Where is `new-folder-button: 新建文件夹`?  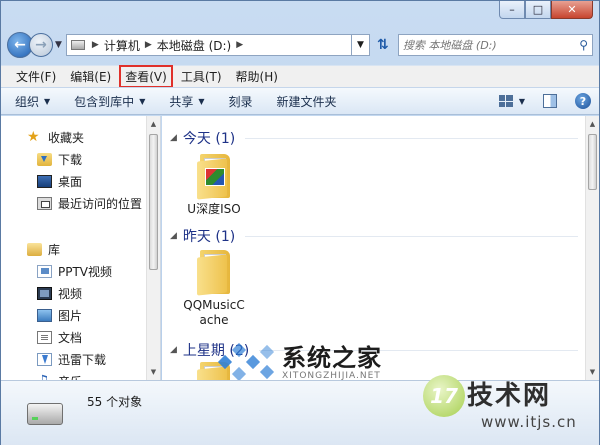 new-folder-button: 新建文件夹 is located at coordinates (307, 101).